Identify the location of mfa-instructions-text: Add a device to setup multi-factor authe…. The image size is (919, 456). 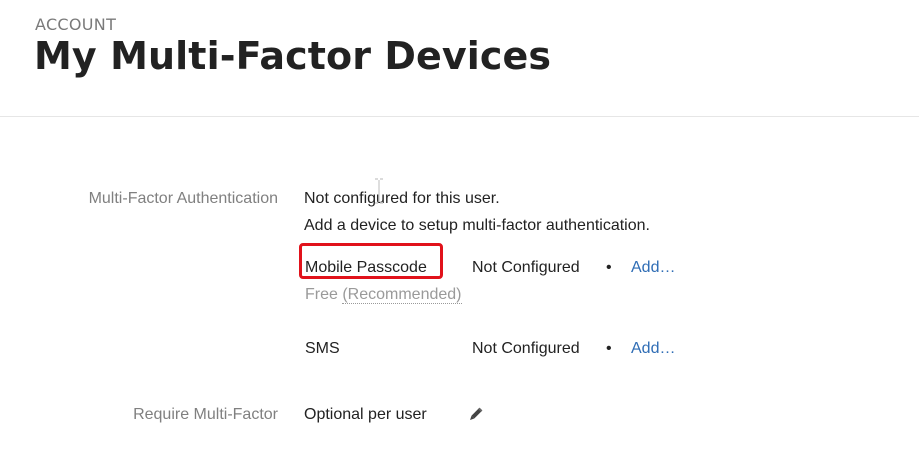
(477, 225).